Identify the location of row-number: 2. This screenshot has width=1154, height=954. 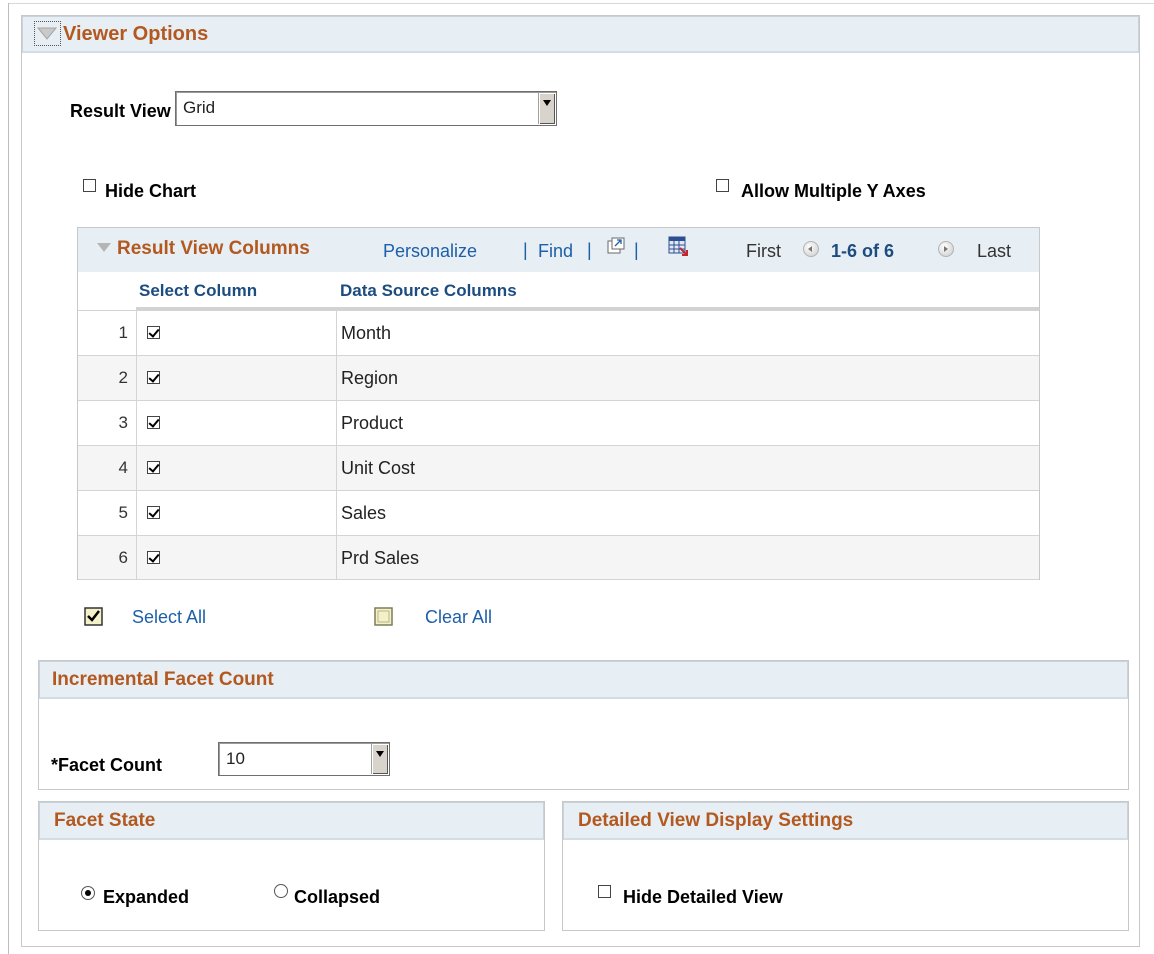
(123, 377).